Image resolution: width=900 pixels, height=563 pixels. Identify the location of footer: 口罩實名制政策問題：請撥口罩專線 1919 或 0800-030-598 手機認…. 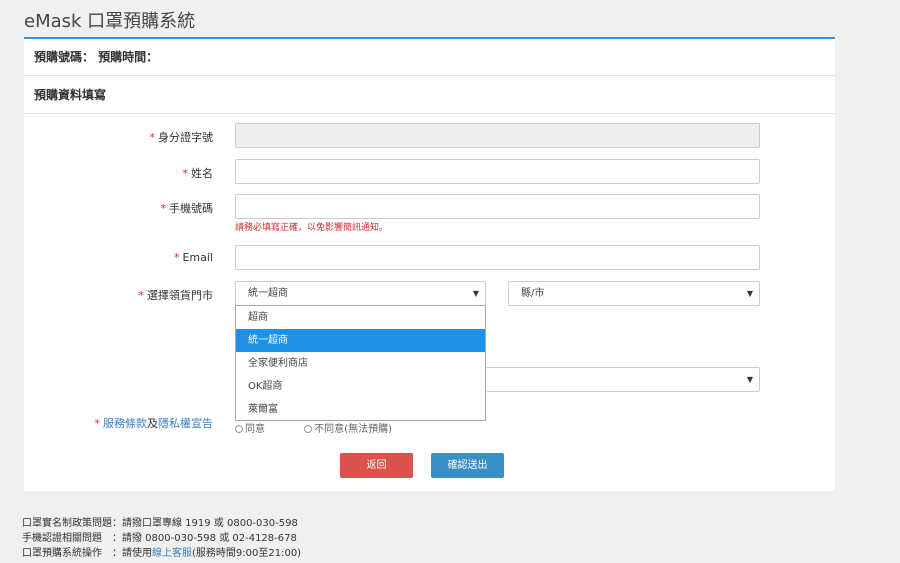
(161, 538).